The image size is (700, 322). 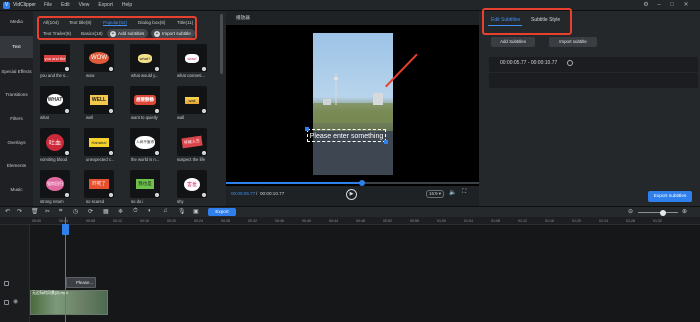 I want to click on clock-icon, so click(x=570, y=63).